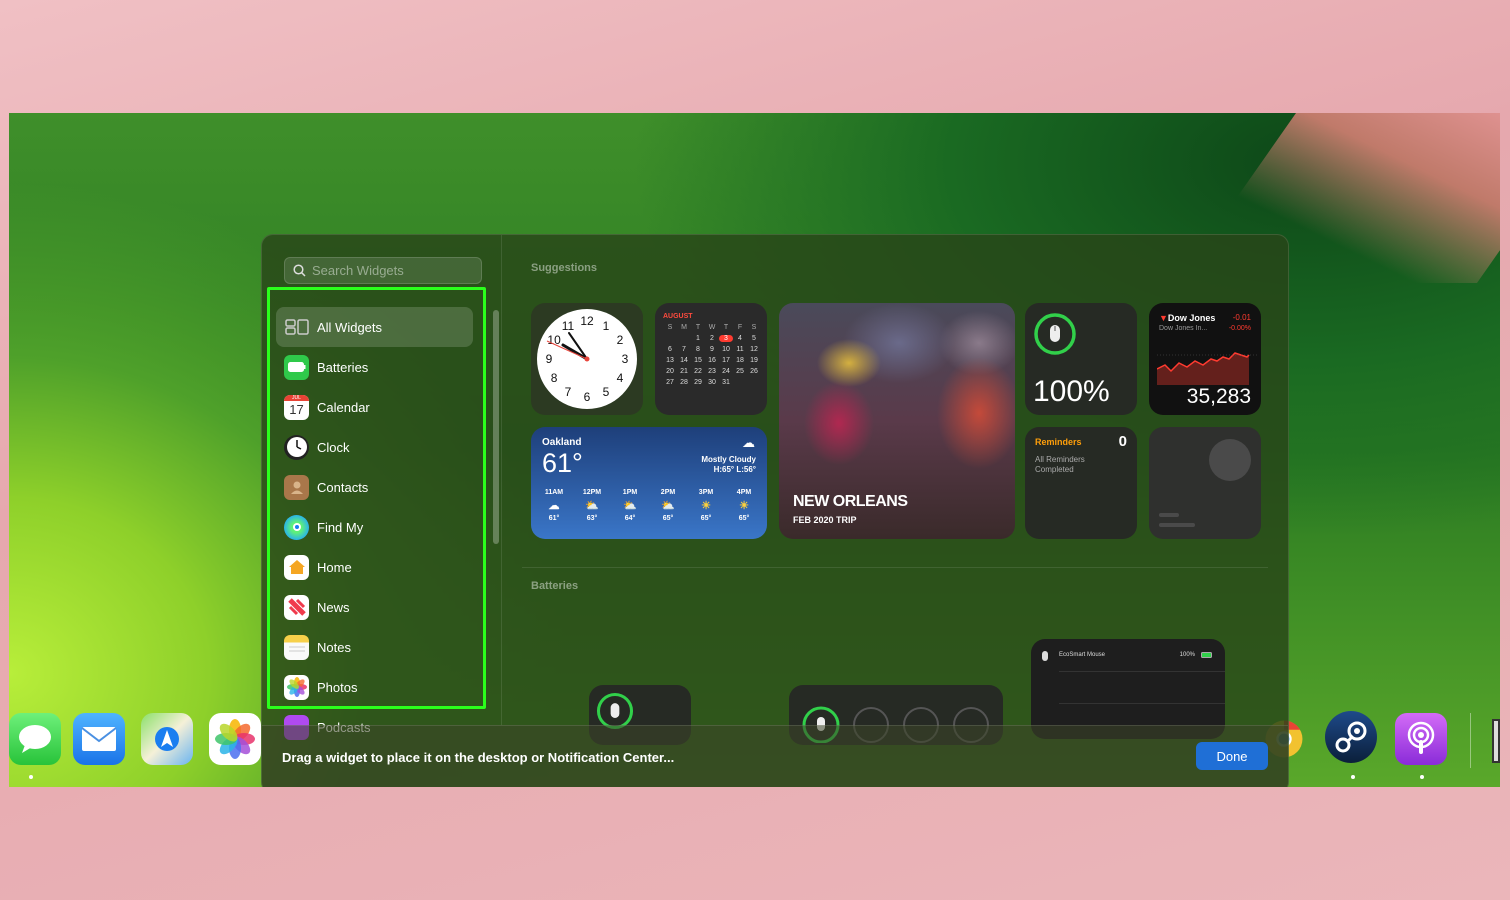  I want to click on calendar-day: 20, so click(670, 371).